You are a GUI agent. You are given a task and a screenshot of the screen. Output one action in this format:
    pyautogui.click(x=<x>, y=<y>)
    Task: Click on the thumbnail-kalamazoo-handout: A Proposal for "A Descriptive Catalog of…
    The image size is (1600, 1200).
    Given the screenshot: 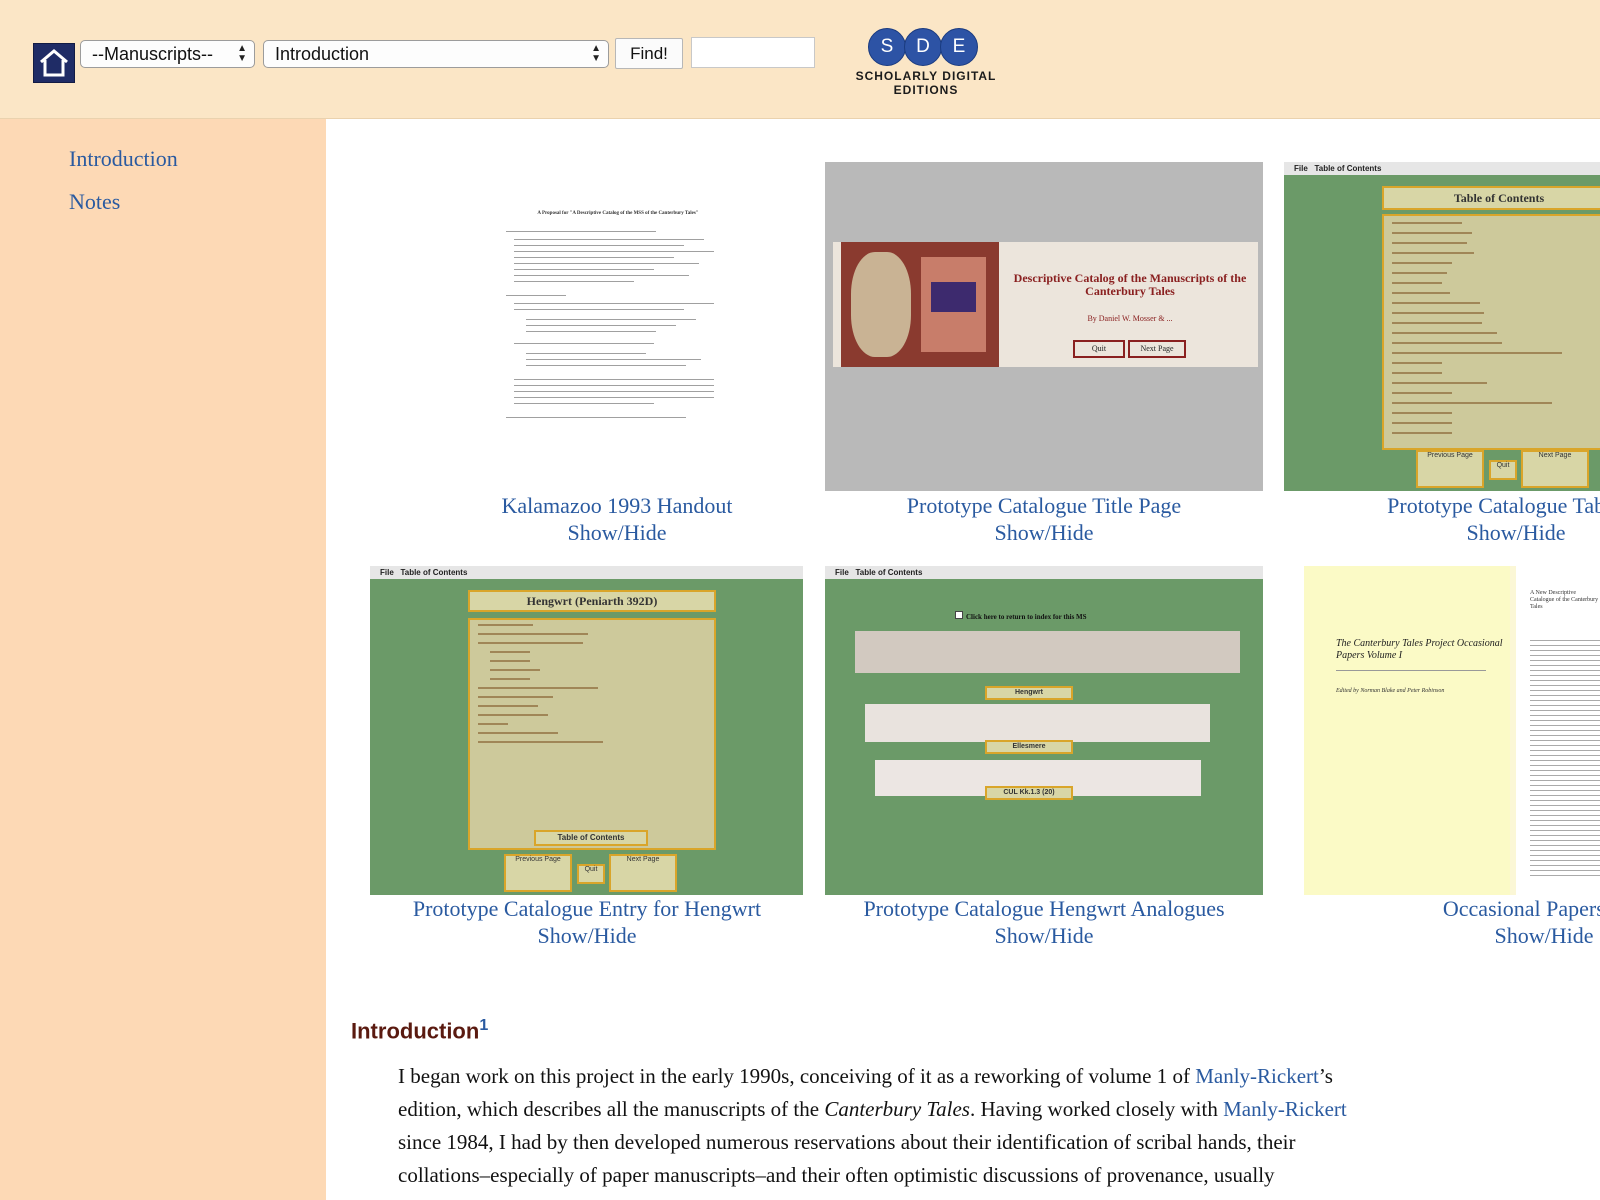 What is the action you would take?
    pyautogui.click(x=617, y=306)
    